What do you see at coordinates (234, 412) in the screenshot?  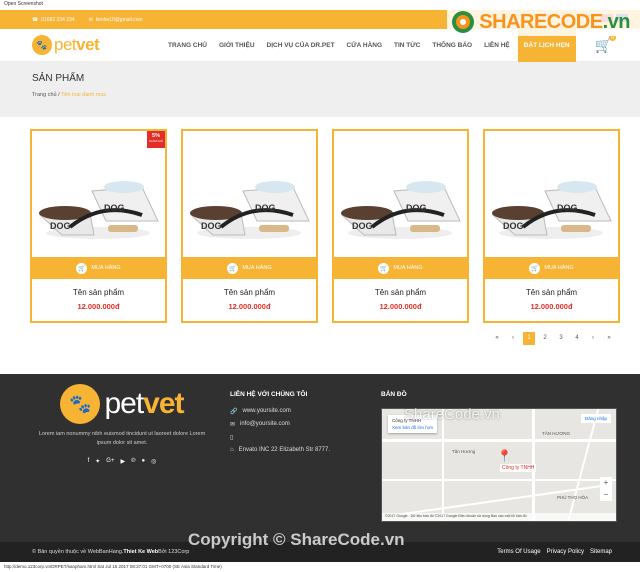 I see `link-icon: 🔗` at bounding box center [234, 412].